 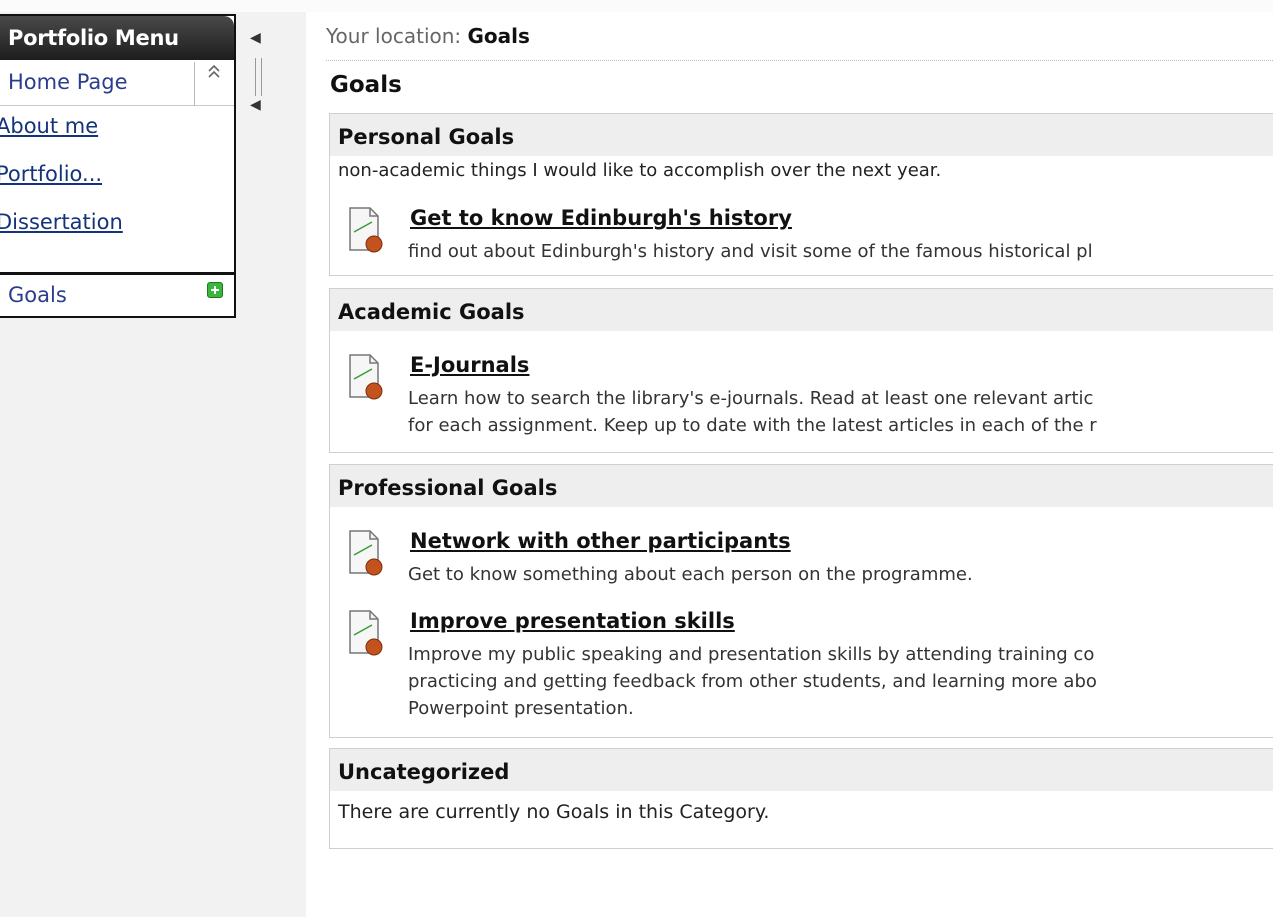 I want to click on menu-separator, so click(x=117, y=273).